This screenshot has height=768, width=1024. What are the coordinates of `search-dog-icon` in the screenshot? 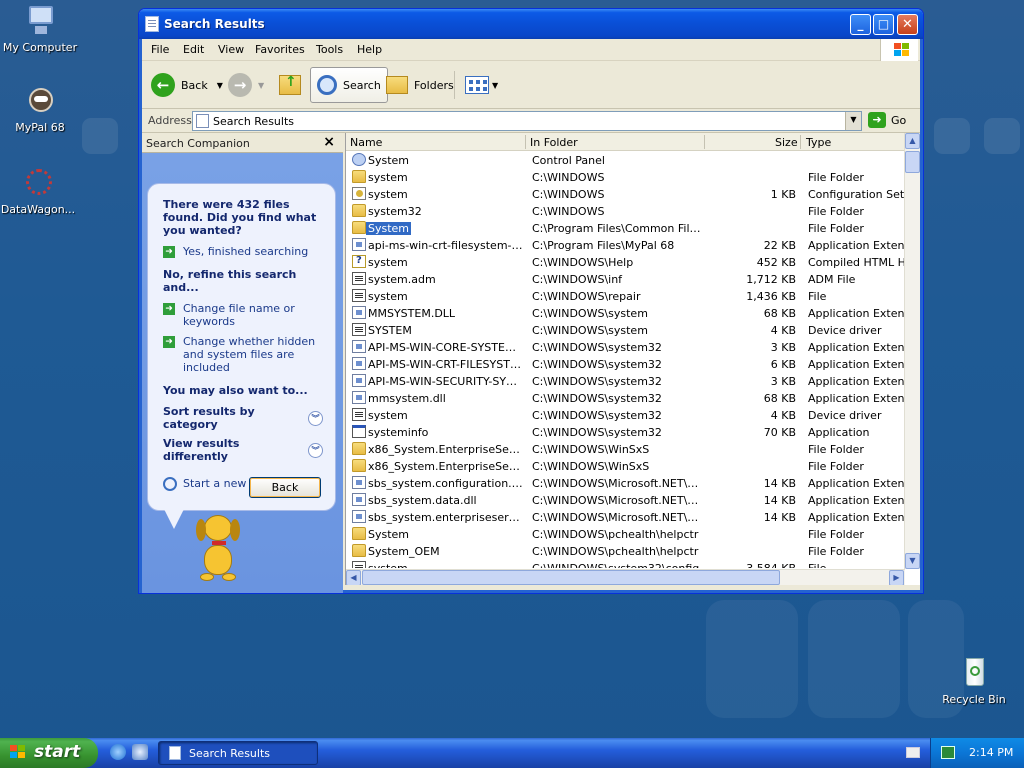 It's located at (218, 550).